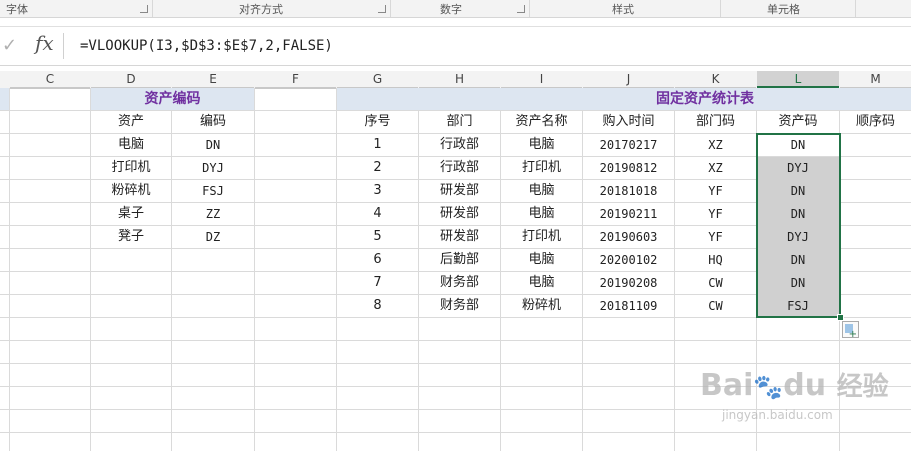  I want to click on baidu-watermark-logo: Bai🐾du 经验, so click(794, 385).